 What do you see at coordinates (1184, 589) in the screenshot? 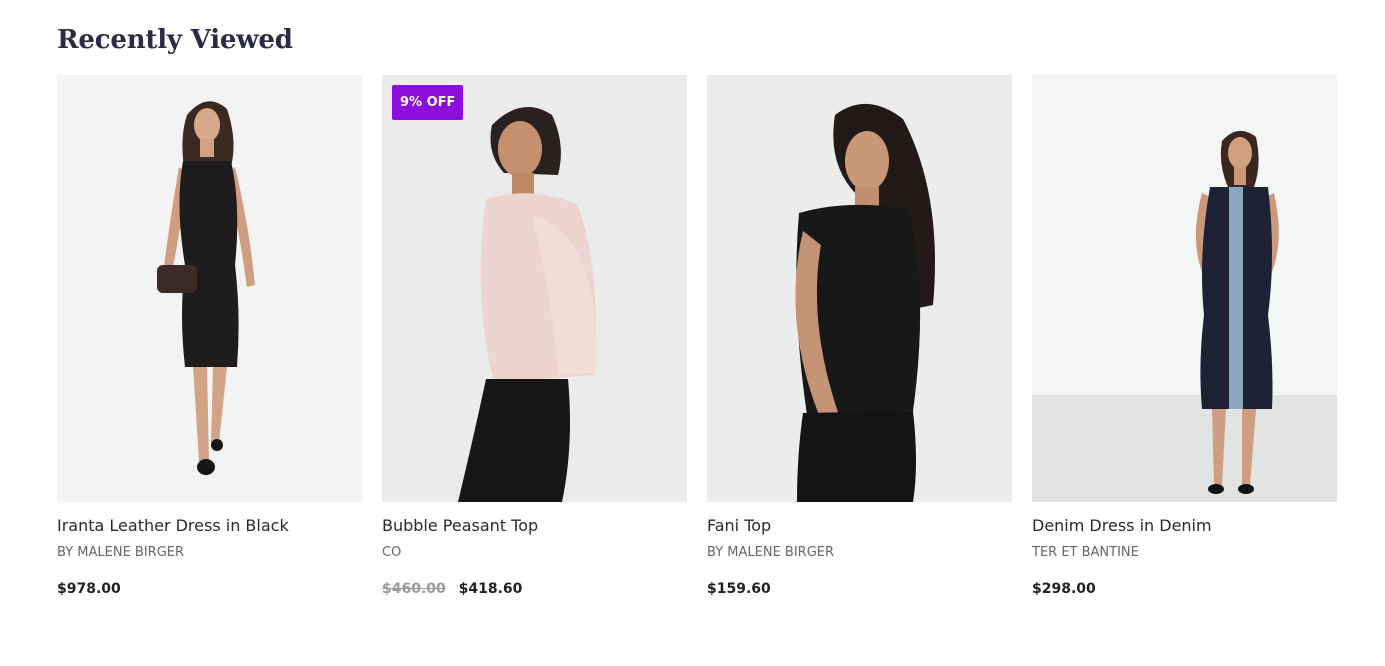
I see `price-row: $298.00` at bounding box center [1184, 589].